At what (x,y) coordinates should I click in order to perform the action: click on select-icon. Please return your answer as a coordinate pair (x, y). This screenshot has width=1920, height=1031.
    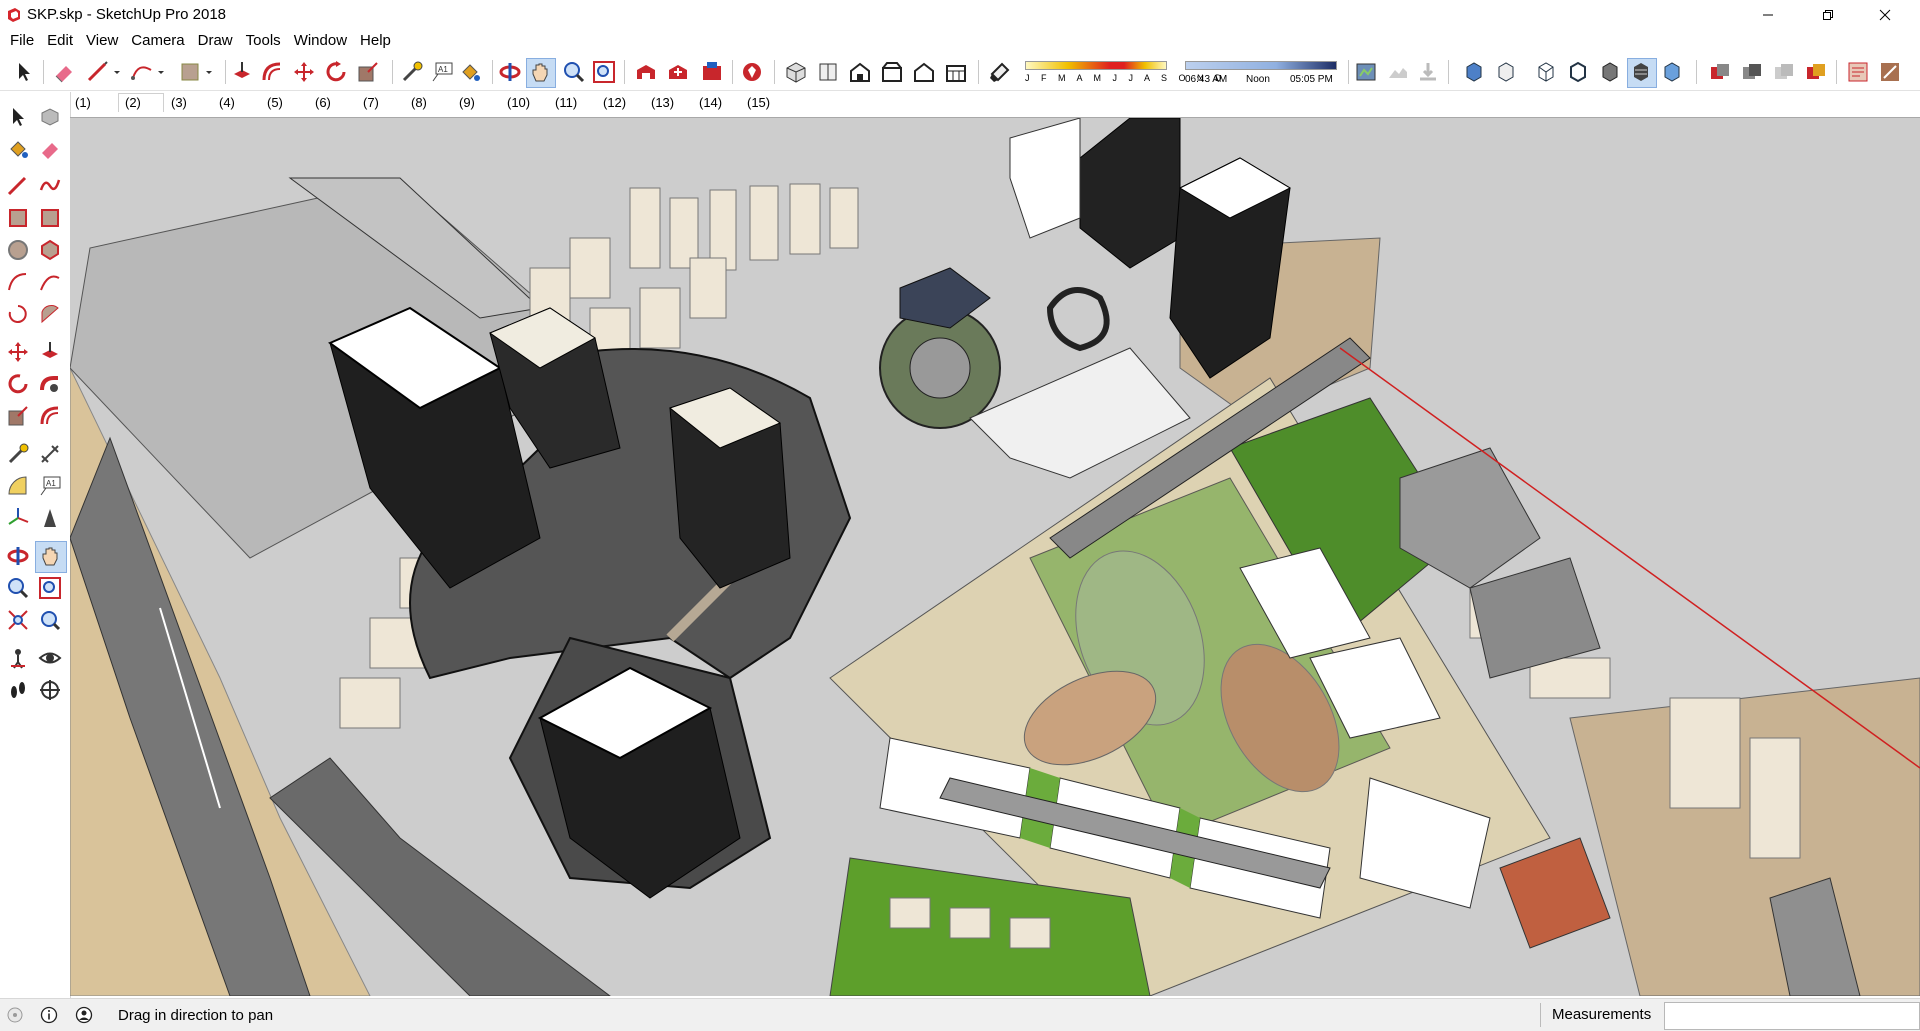
    Looking at the image, I should click on (24, 72).